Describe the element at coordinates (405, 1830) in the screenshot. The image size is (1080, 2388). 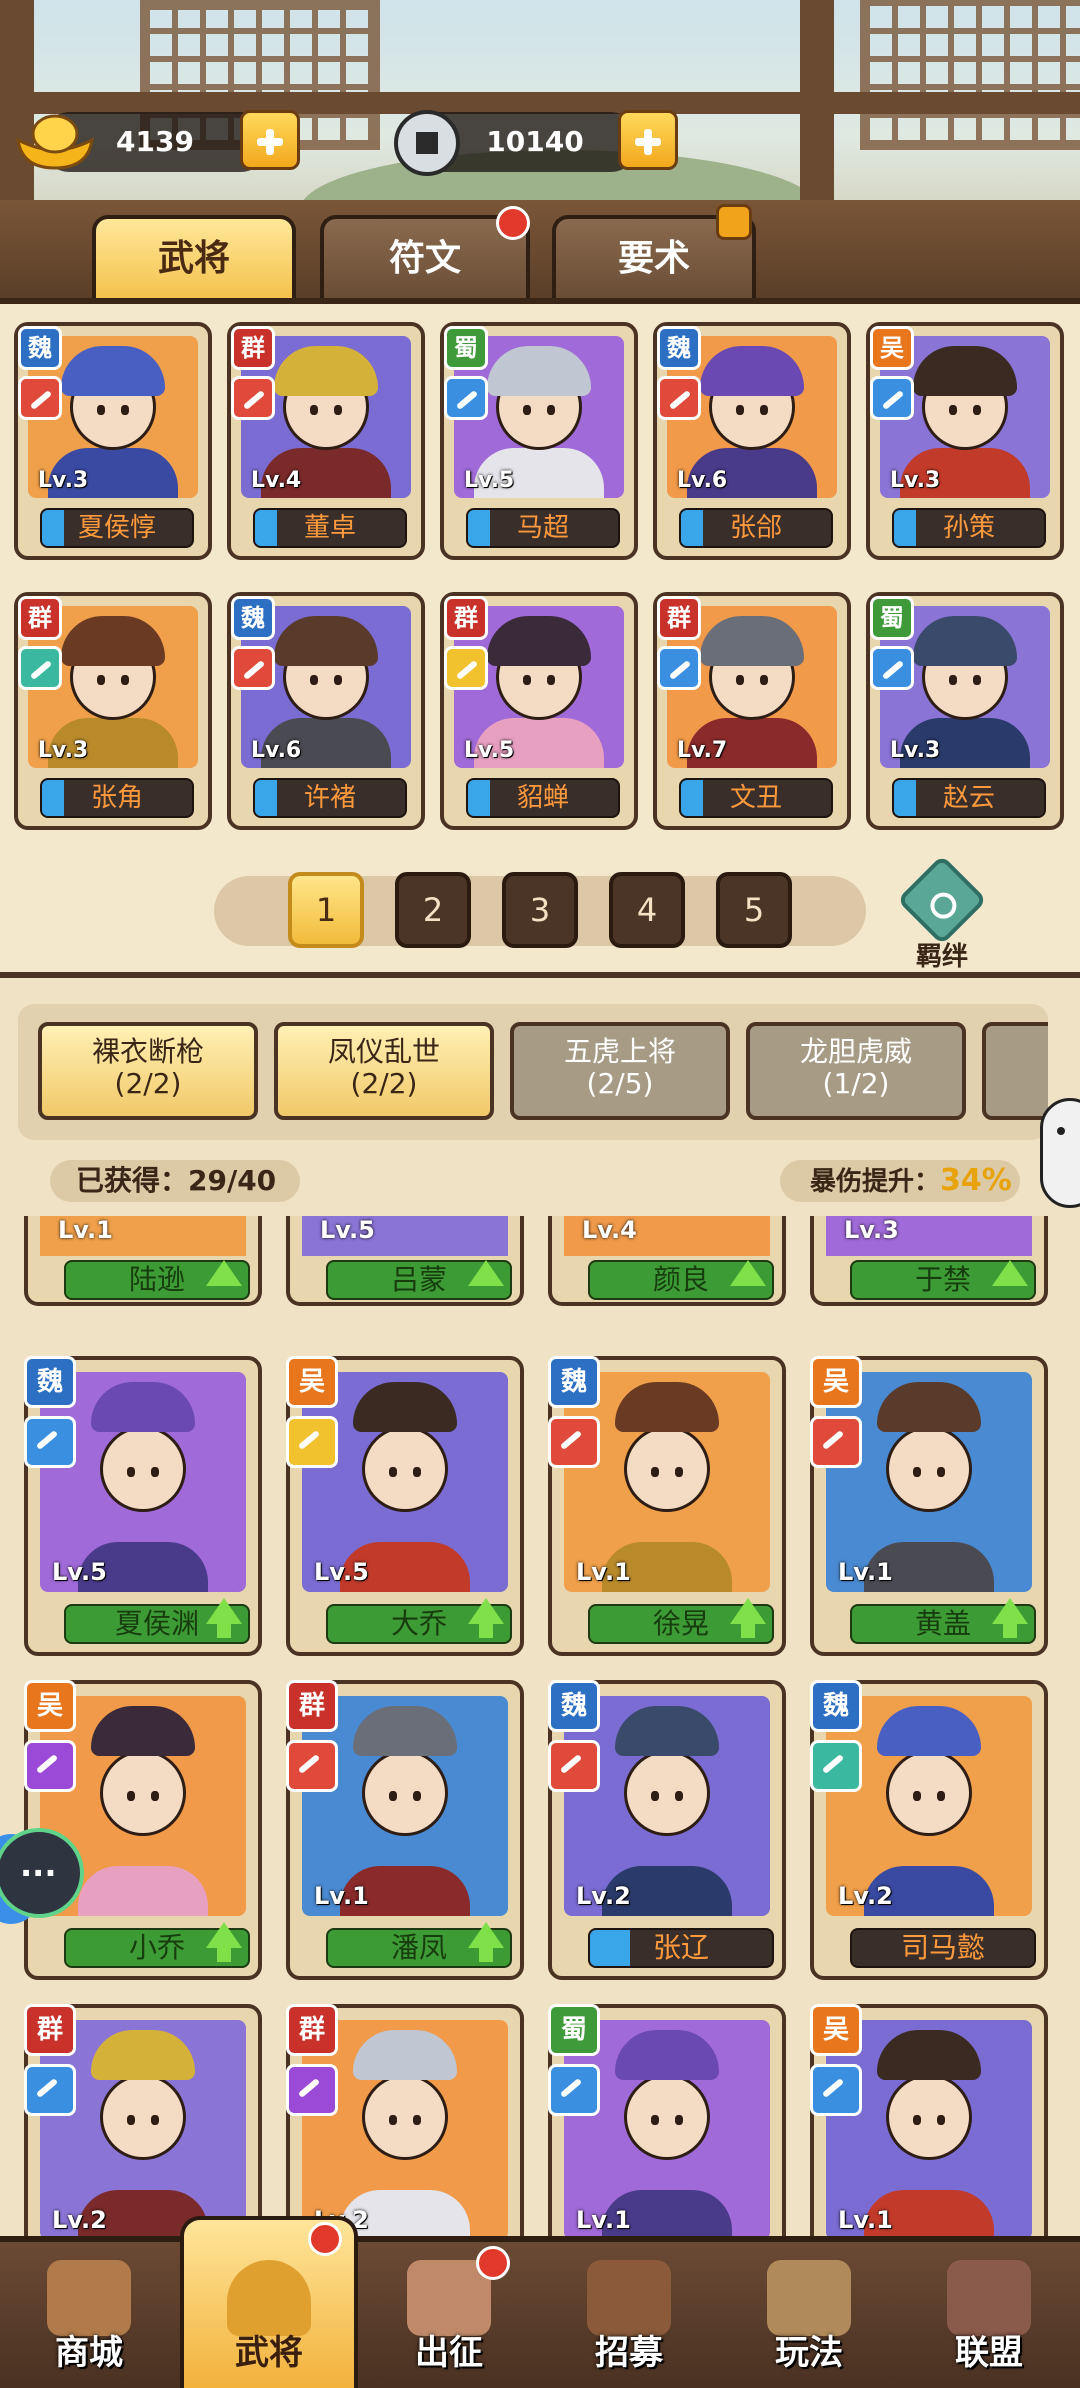
I see `hero-card: 群 Lv.1 潘凤` at that location.